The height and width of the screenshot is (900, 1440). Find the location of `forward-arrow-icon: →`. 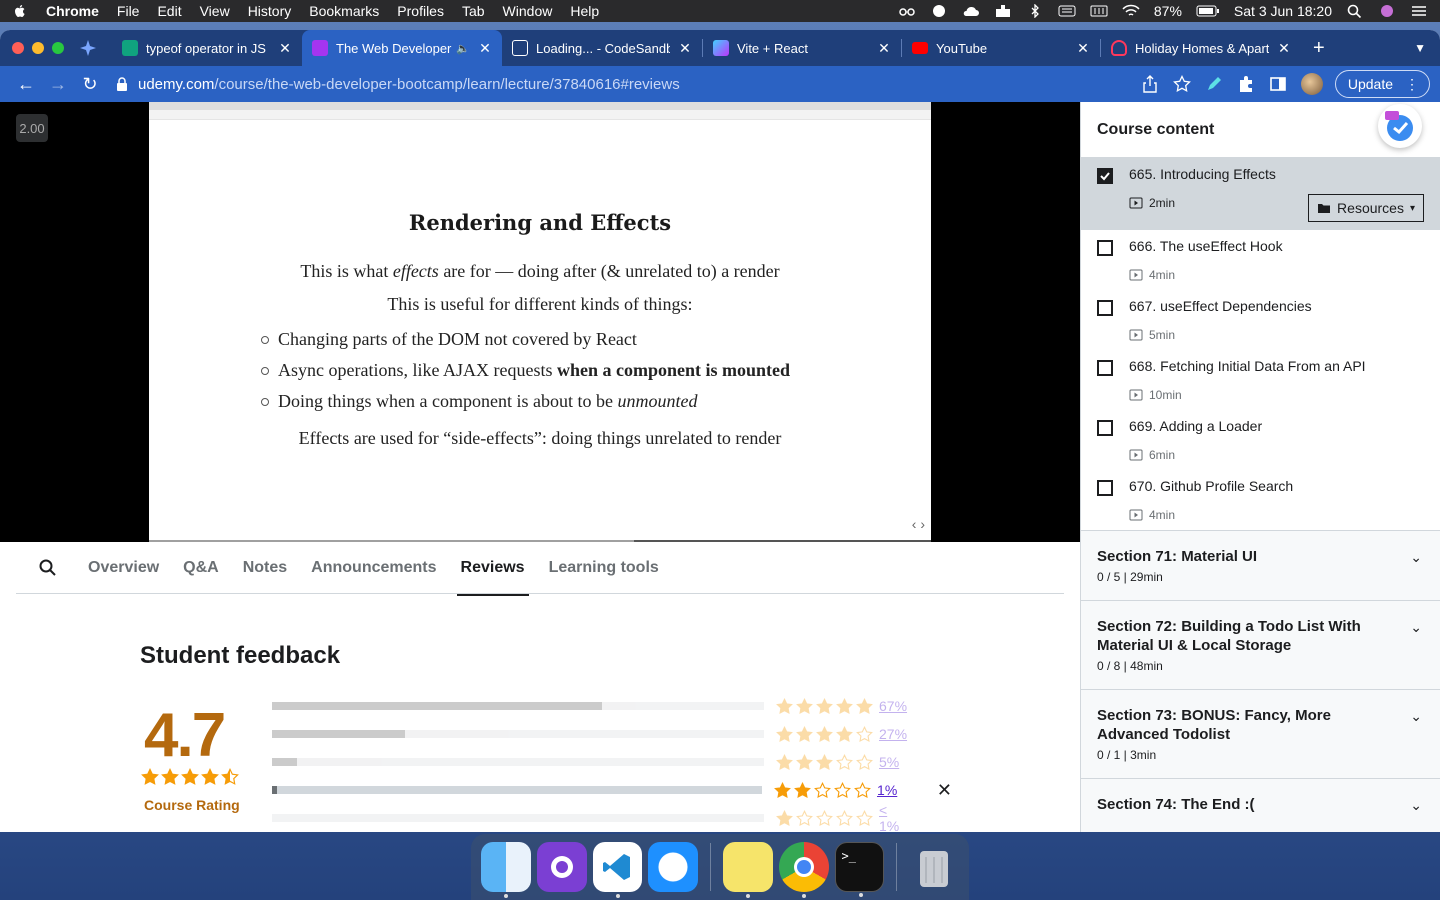

forward-arrow-icon: → is located at coordinates (58, 84).